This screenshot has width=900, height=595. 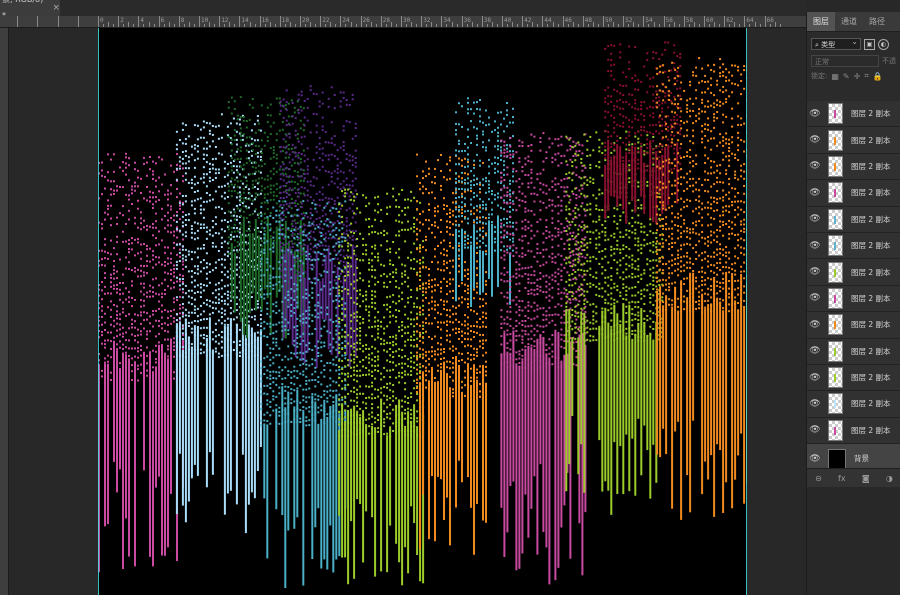 I want to click on ruler-vertical, so click(x=4, y=311).